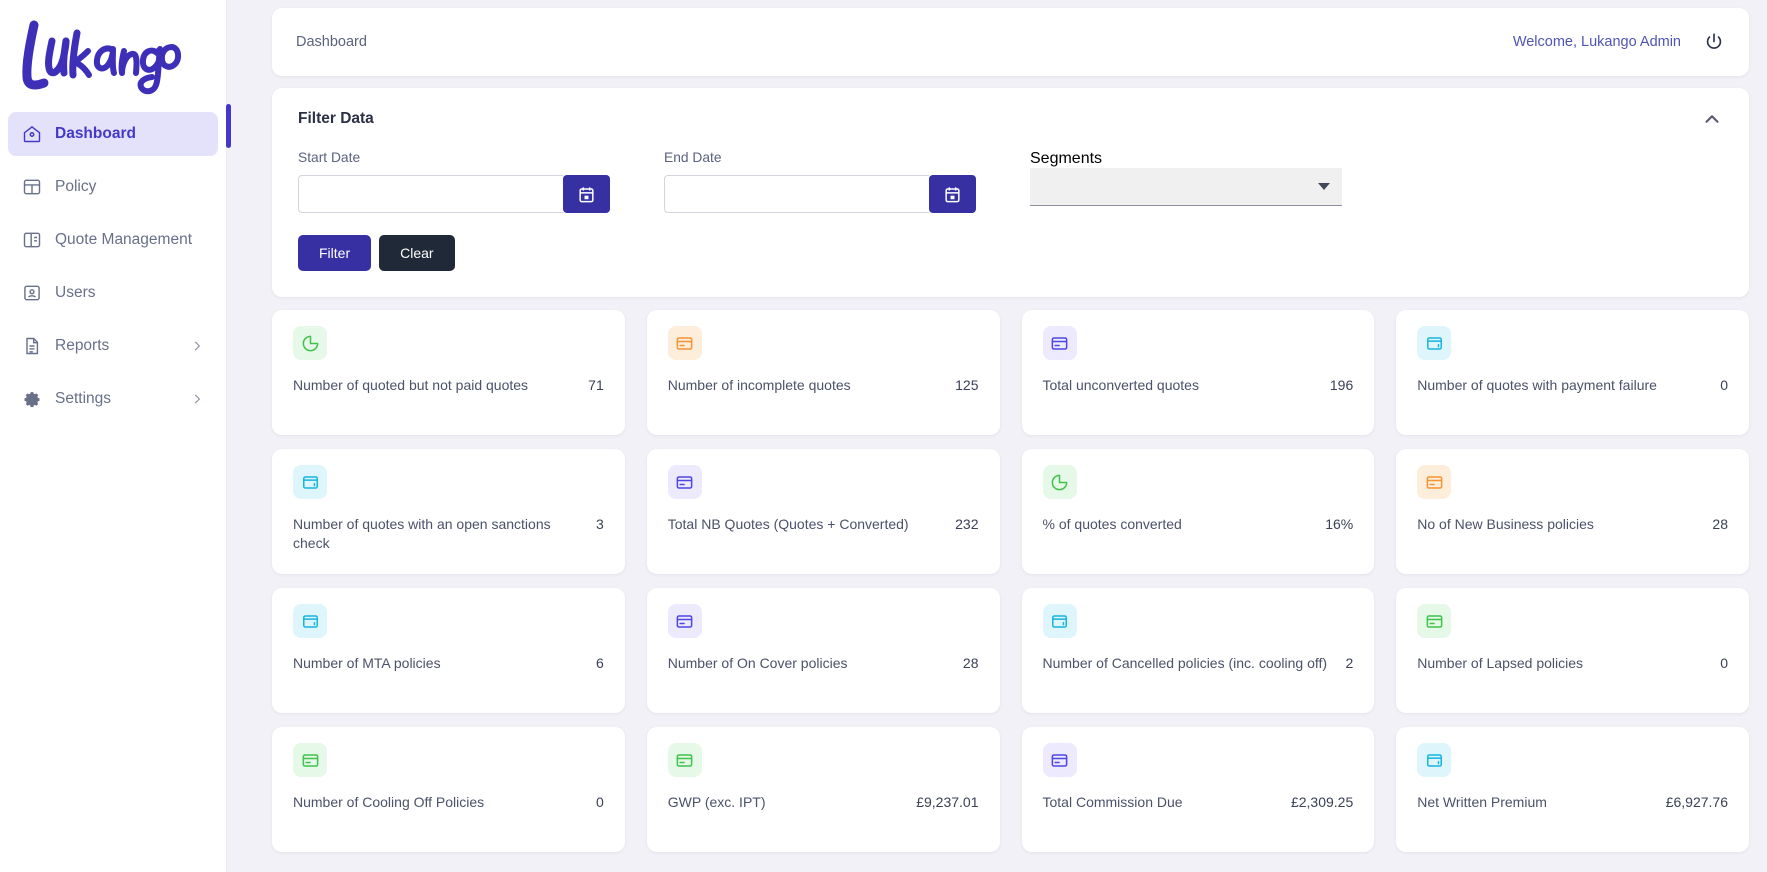 This screenshot has width=1767, height=872. What do you see at coordinates (1010, 253) in the screenshot?
I see `filter-actions: Filter Clear` at bounding box center [1010, 253].